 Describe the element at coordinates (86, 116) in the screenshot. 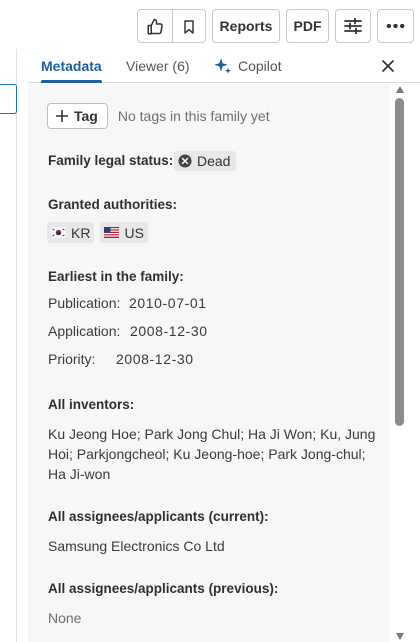

I see `add-tag-label: Tag` at that location.